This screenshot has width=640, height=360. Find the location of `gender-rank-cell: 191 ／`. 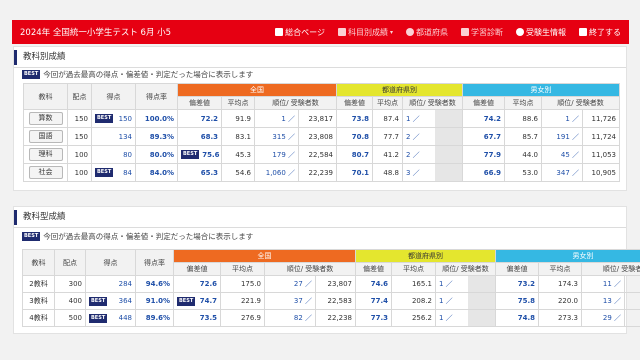

gender-rank-cell: 191 ／ is located at coordinates (562, 136).